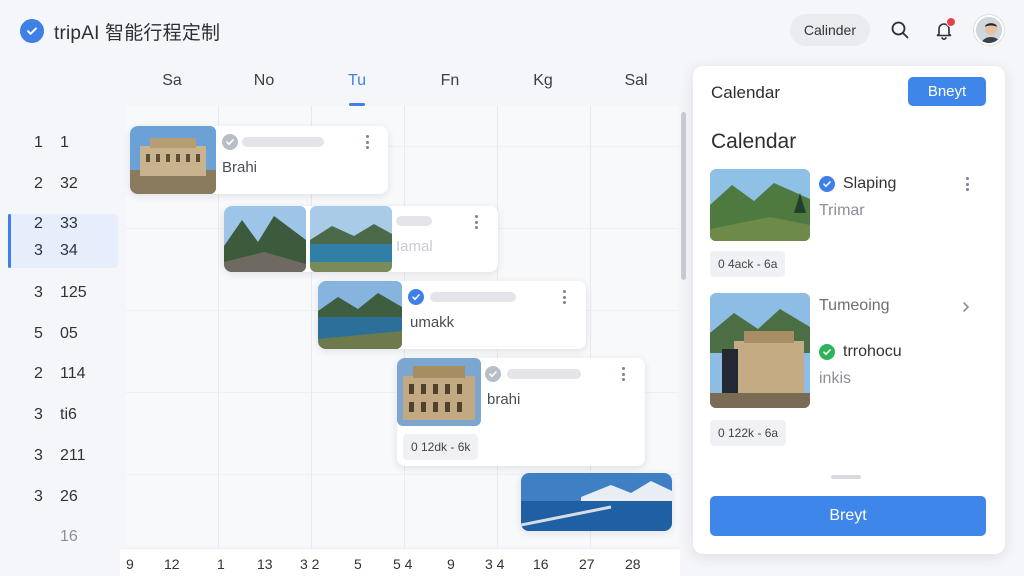 This screenshot has width=1024, height=576. Describe the element at coordinates (358, 564) in the screenshot. I see `bottom-tick: 5` at that location.